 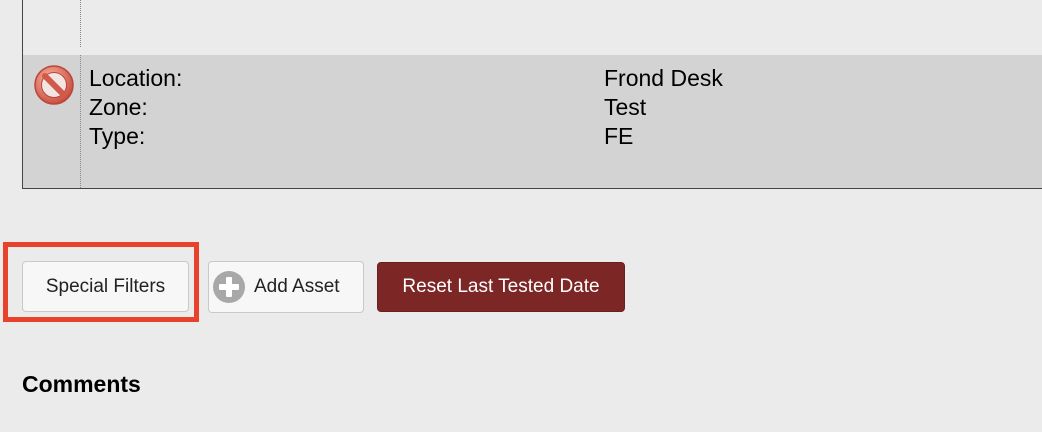 What do you see at coordinates (136, 78) in the screenshot?
I see `field-label: Location:` at bounding box center [136, 78].